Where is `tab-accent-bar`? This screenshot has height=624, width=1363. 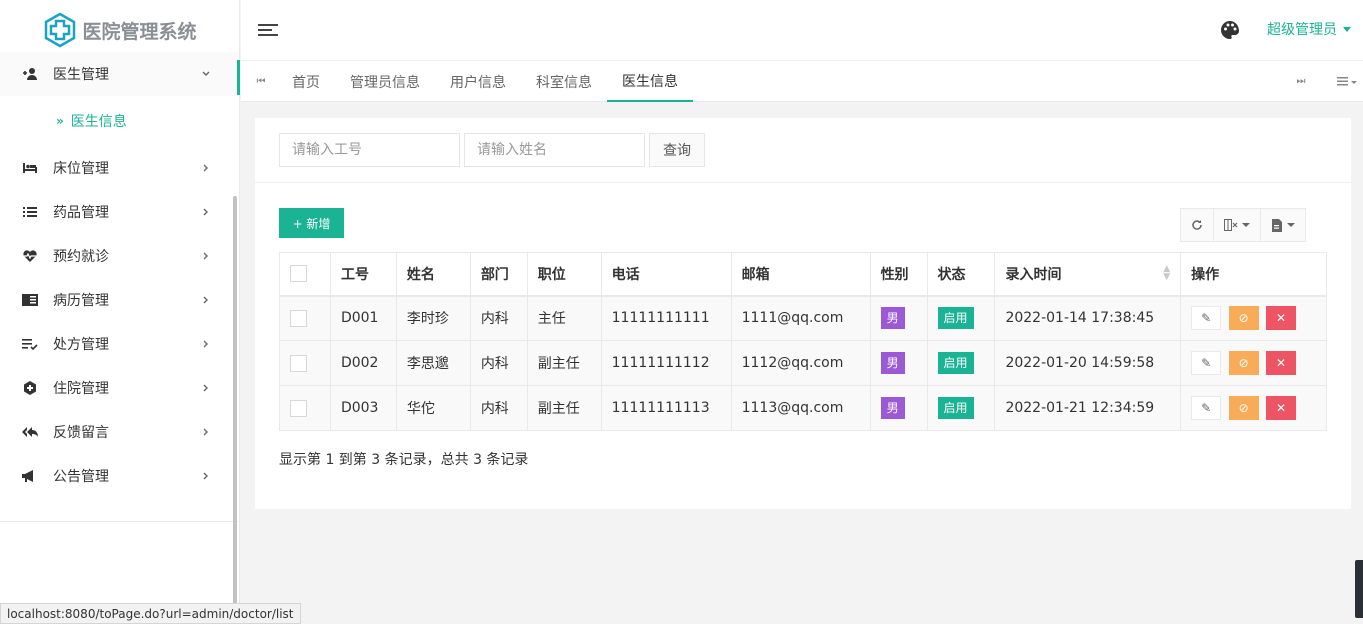
tab-accent-bar is located at coordinates (238, 77).